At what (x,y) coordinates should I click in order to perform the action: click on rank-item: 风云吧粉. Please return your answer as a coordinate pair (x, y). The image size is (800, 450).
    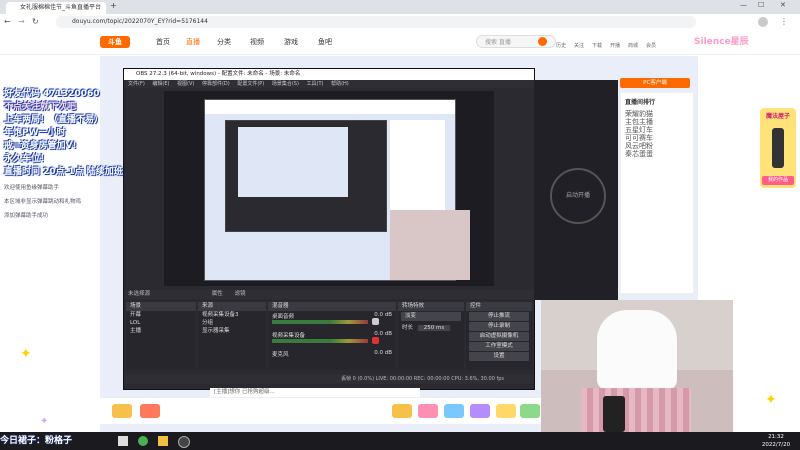
    Looking at the image, I should click on (657, 146).